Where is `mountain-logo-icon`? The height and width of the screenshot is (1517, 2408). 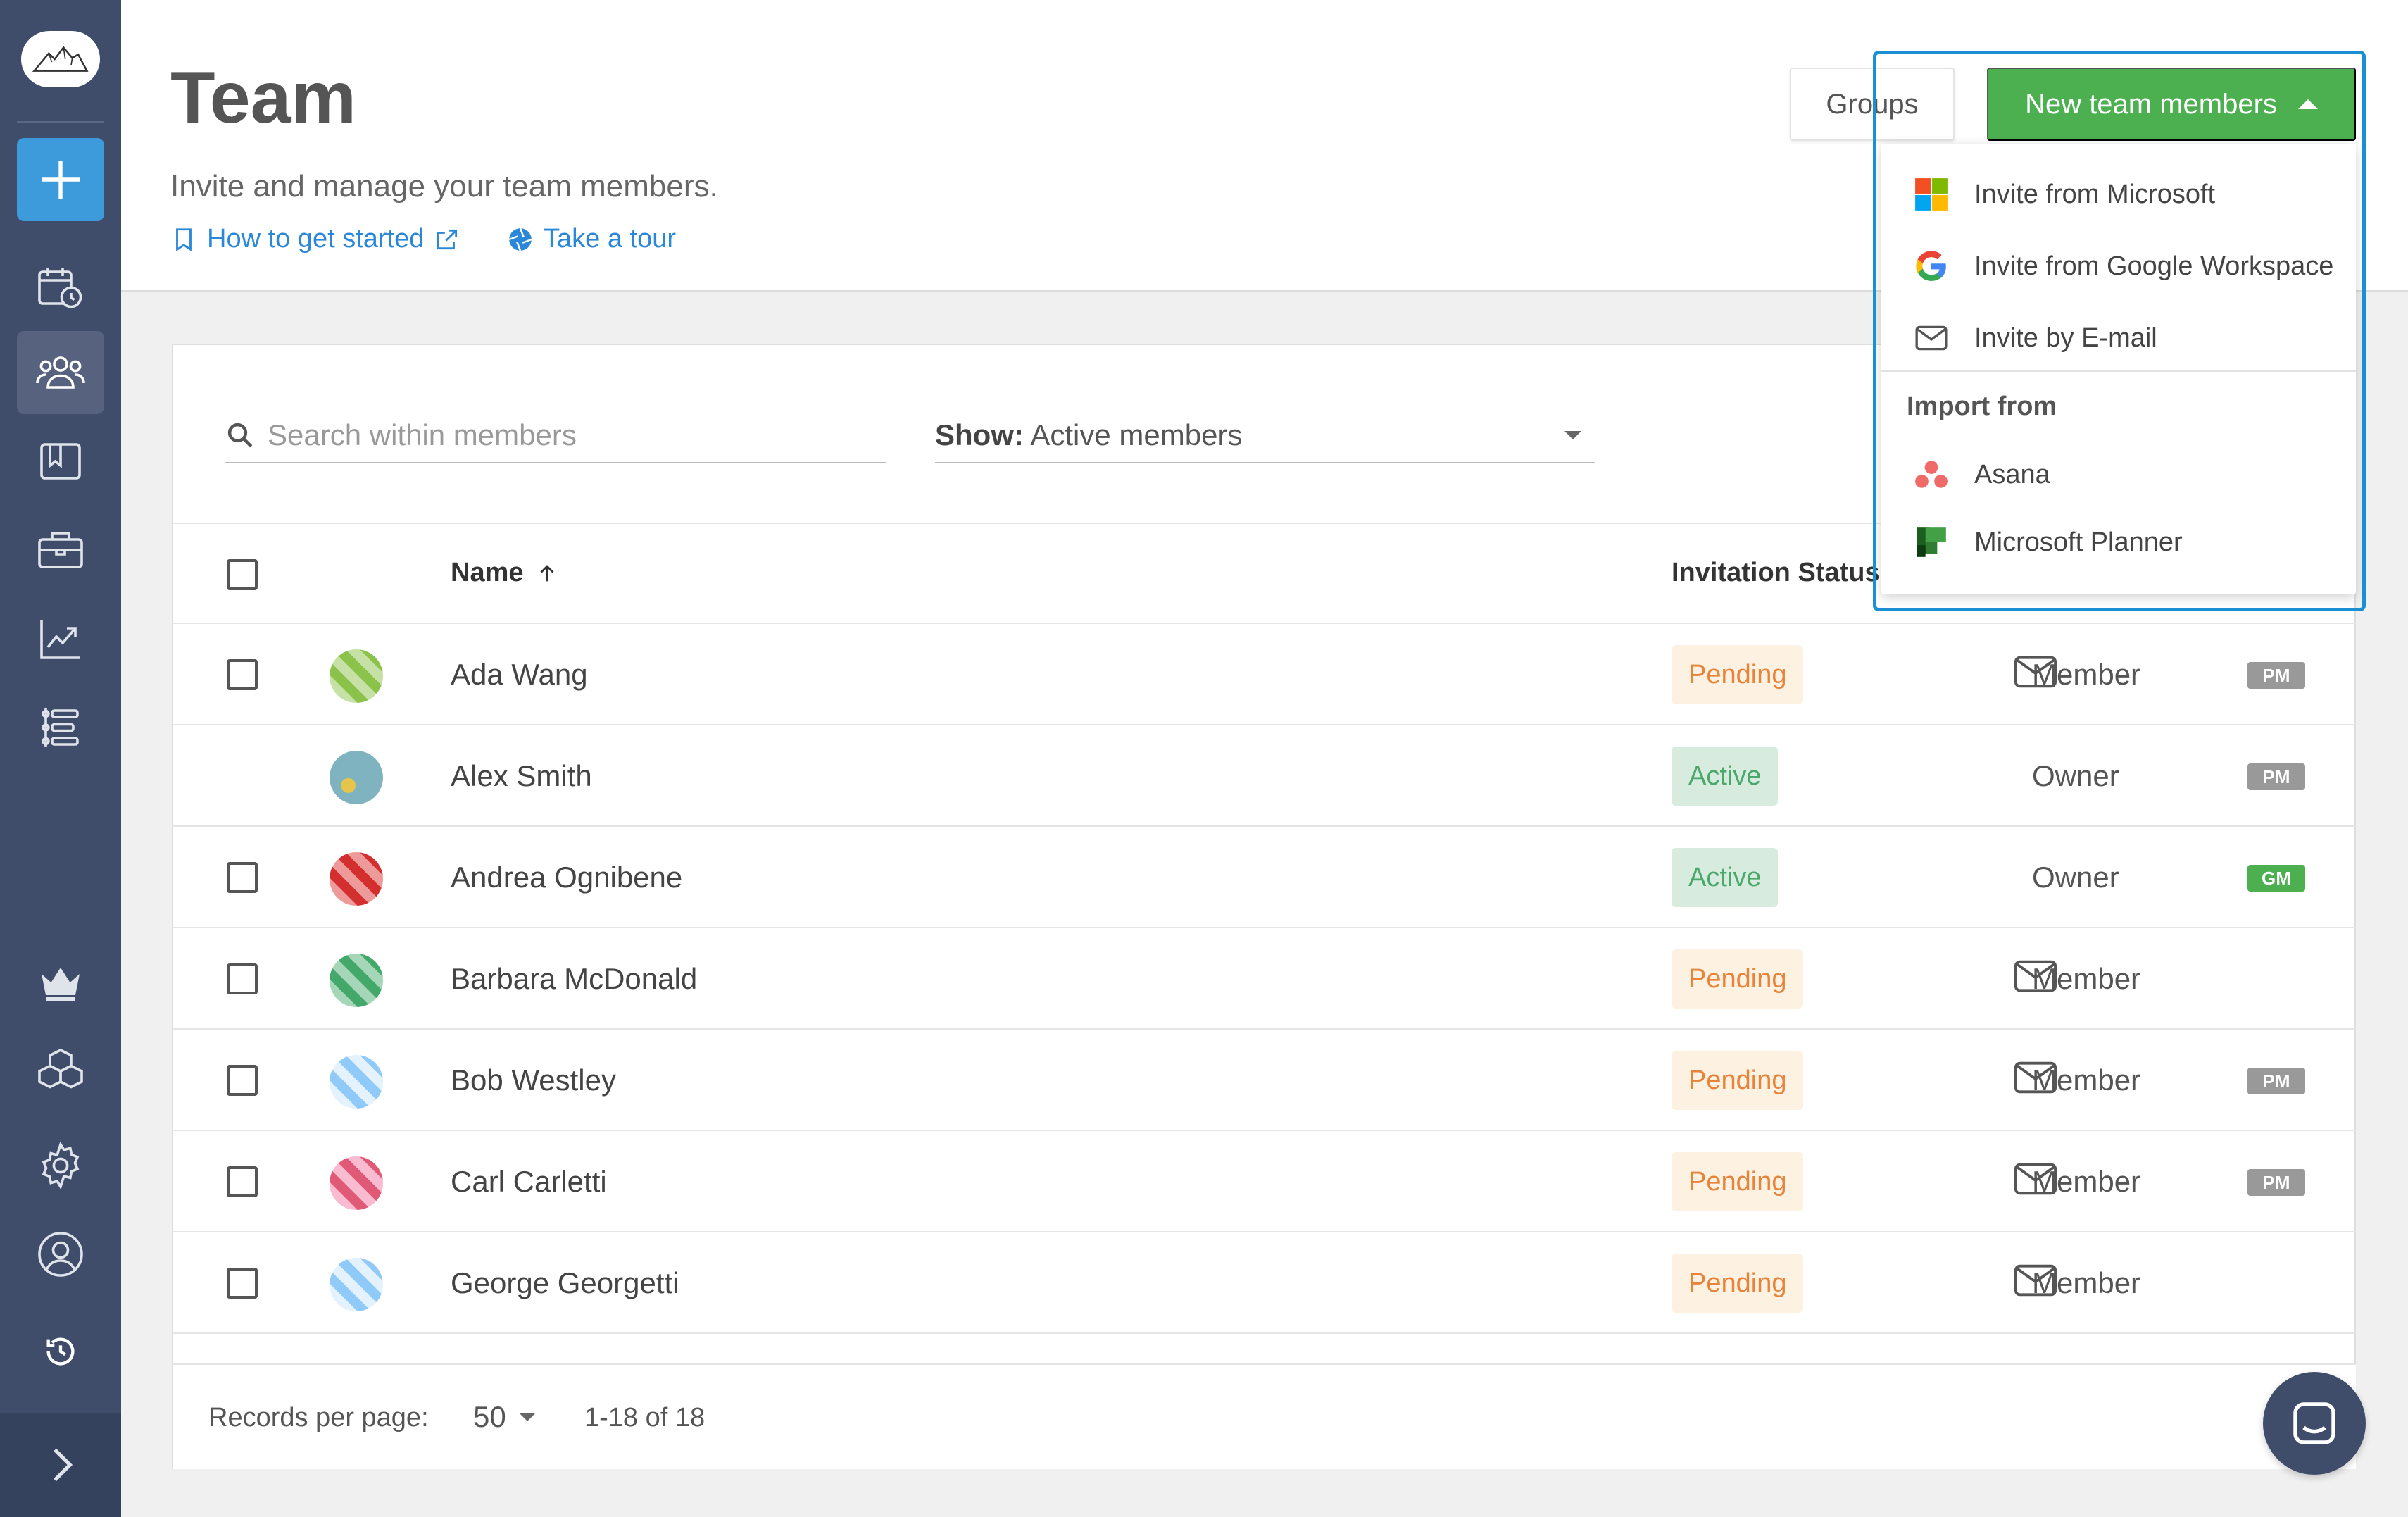
mountain-logo-icon is located at coordinates (60, 59).